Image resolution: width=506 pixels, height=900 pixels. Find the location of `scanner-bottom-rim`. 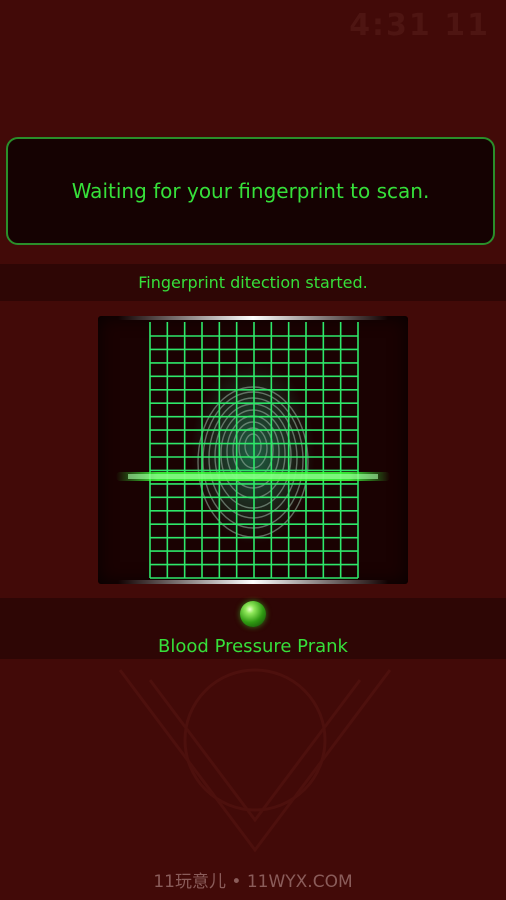

scanner-bottom-rim is located at coordinates (253, 582).